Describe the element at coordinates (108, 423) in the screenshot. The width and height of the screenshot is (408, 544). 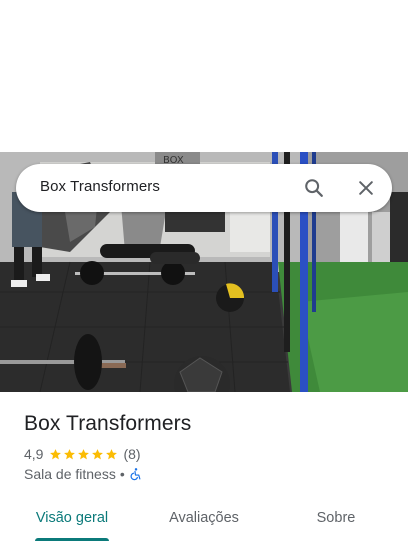
I see `place-title: Box Transformers` at that location.